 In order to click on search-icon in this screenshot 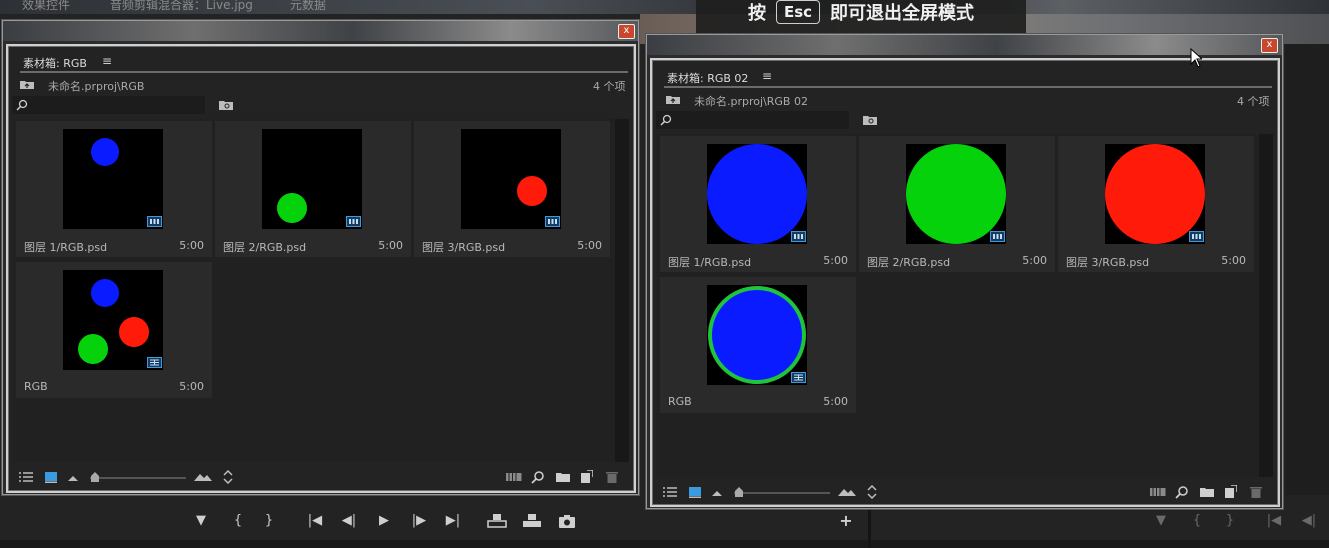, I will do `click(666, 120)`.